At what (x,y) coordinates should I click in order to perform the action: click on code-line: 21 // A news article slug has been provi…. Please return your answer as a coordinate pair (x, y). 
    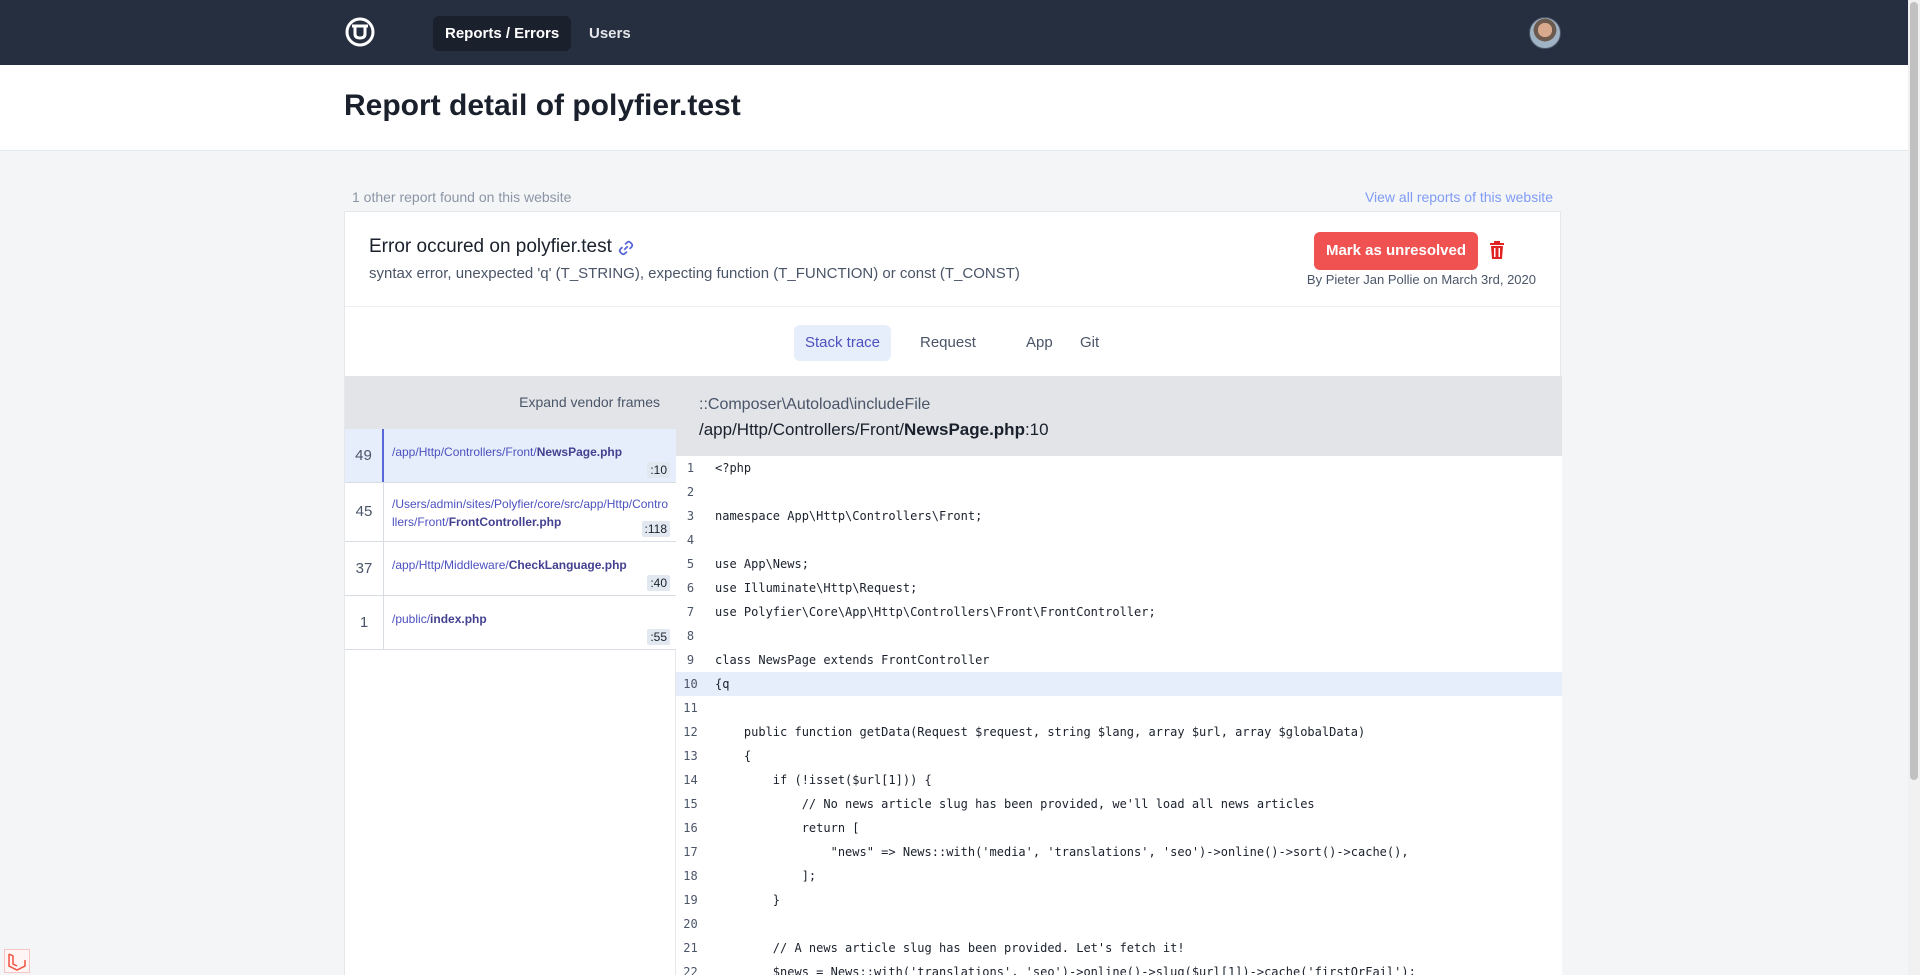
    Looking at the image, I should click on (1119, 948).